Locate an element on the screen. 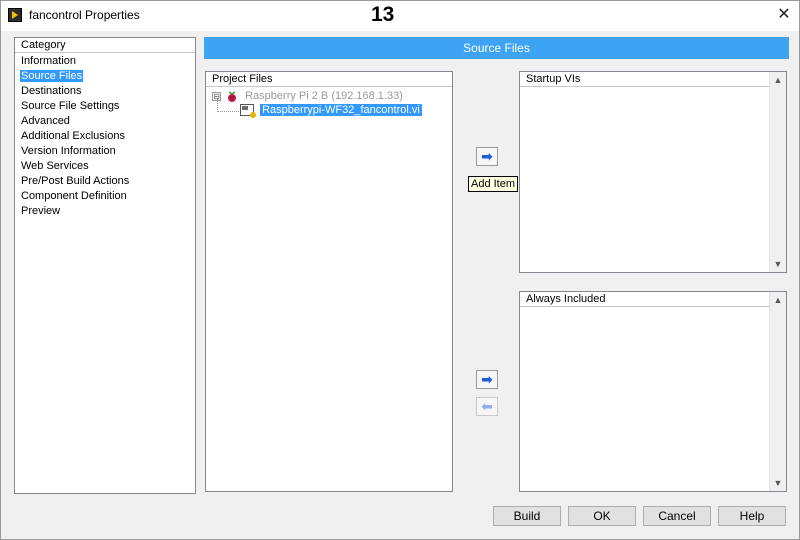 The image size is (800, 540). category-item-label: Pre/Post Build Actions is located at coordinates (75, 181).